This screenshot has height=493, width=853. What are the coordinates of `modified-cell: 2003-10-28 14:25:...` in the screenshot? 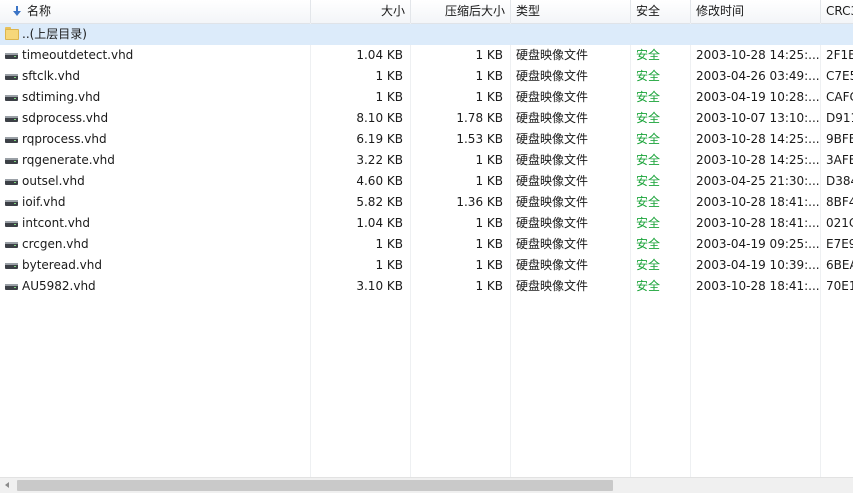 It's located at (758, 55).